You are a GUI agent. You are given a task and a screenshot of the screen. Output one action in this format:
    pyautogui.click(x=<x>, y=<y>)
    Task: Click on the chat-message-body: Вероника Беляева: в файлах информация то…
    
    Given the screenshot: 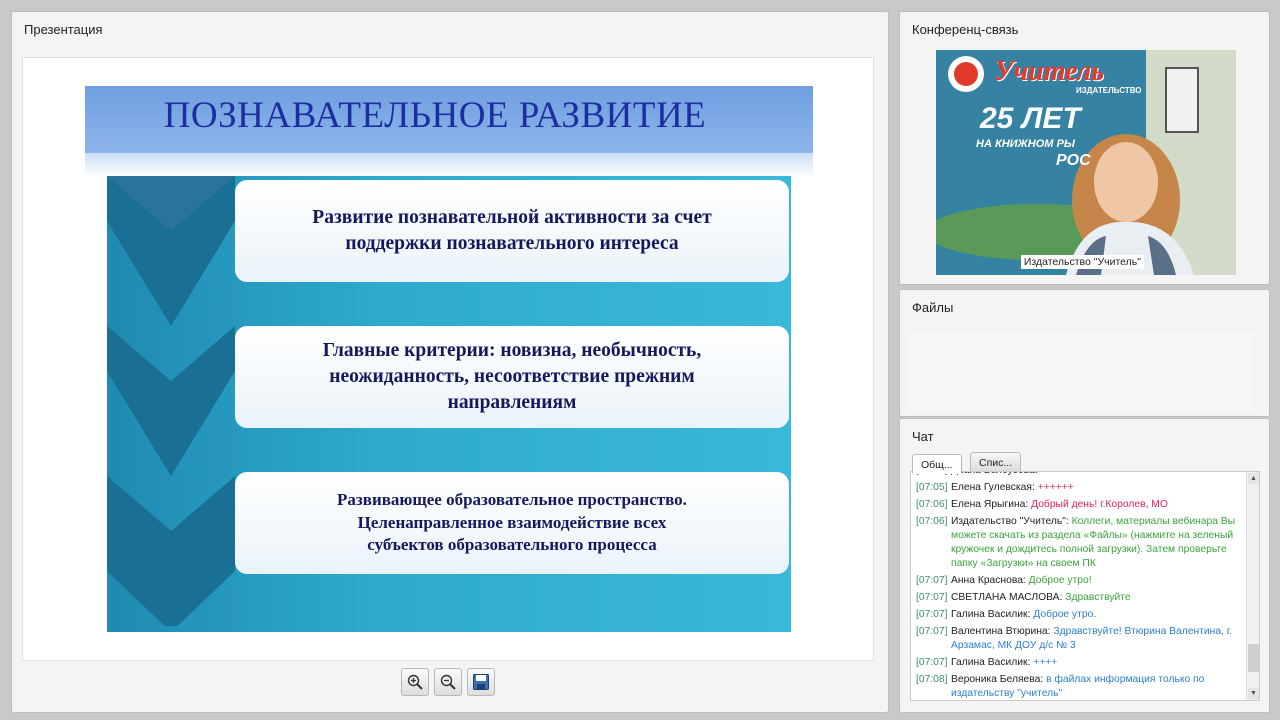 What is the action you would take?
    pyautogui.click(x=1098, y=686)
    